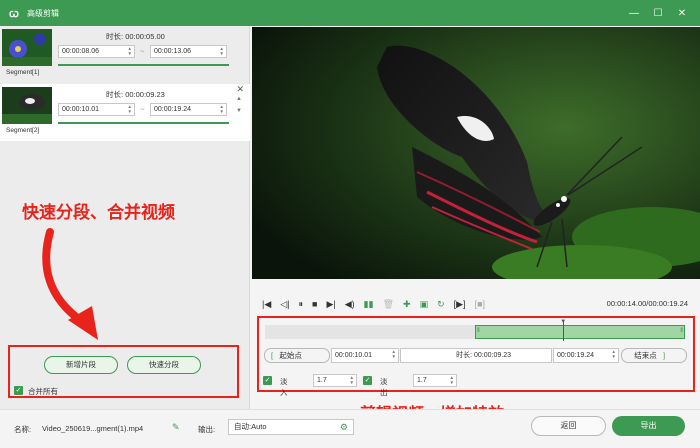 The width and height of the screenshot is (700, 448). I want to click on timeline-track: ⦀ ⦀ ▼, so click(475, 330).